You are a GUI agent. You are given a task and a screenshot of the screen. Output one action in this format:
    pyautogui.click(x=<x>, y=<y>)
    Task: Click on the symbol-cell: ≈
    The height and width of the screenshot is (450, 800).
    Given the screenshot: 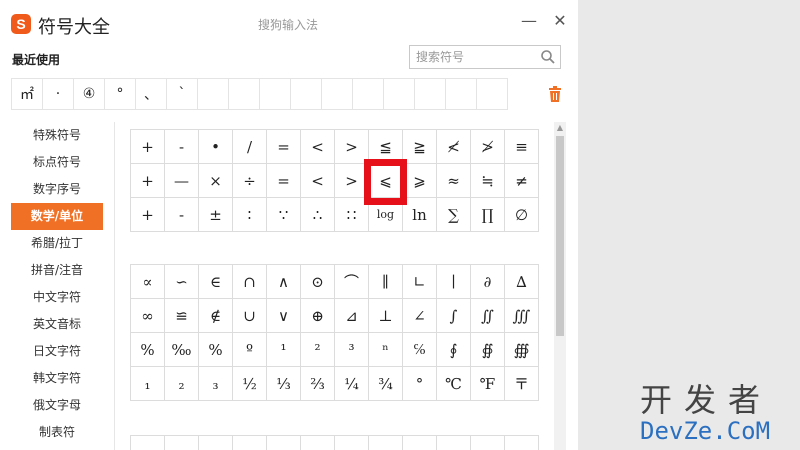 What is the action you would take?
    pyautogui.click(x=454, y=181)
    